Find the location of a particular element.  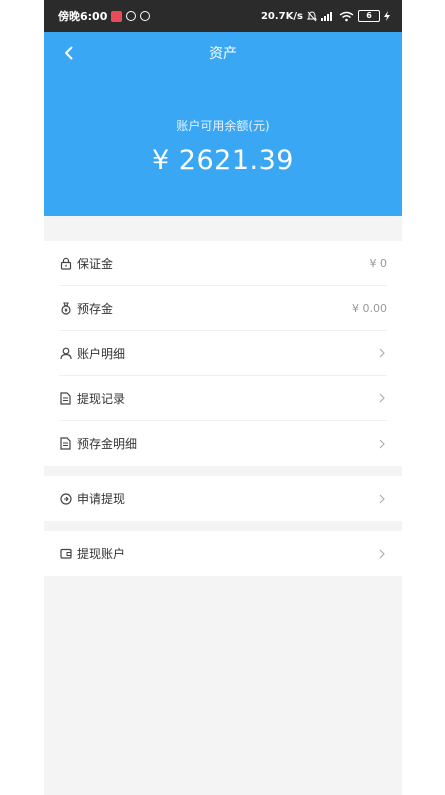

signal-icon is located at coordinates (326, 16).